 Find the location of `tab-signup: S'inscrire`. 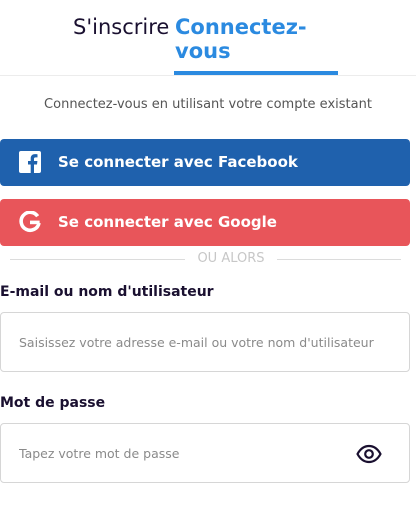

tab-signup: S'inscrire is located at coordinates (121, 27).